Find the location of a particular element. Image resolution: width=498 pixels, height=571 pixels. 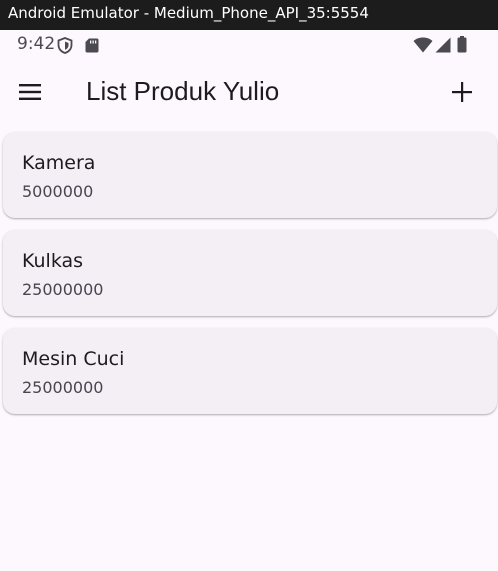

product-card: Kamera 5000000 is located at coordinates (250, 175).